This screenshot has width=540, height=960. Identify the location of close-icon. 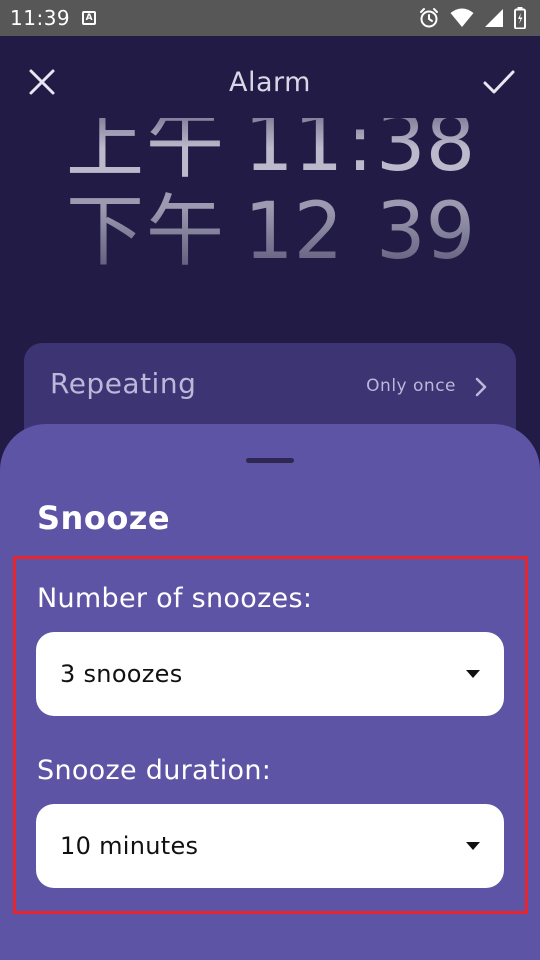
(42, 82).